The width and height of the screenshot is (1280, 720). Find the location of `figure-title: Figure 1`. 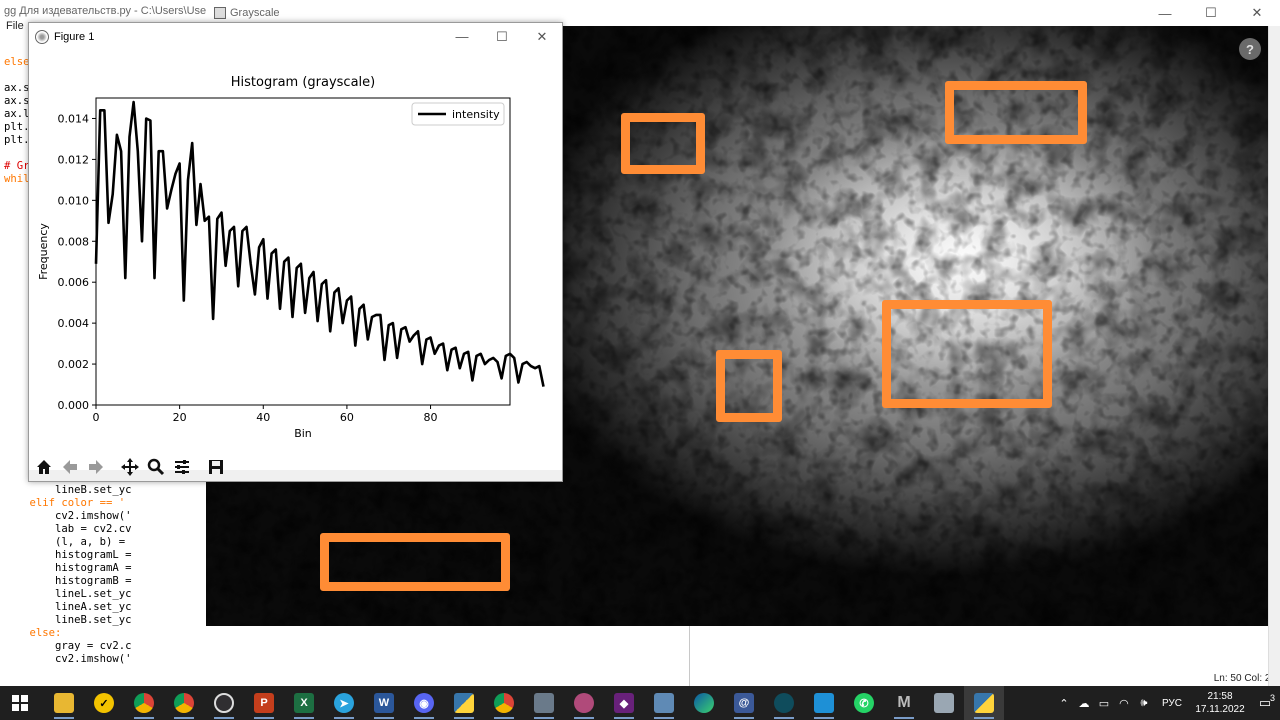

figure-title: Figure 1 is located at coordinates (74, 36).